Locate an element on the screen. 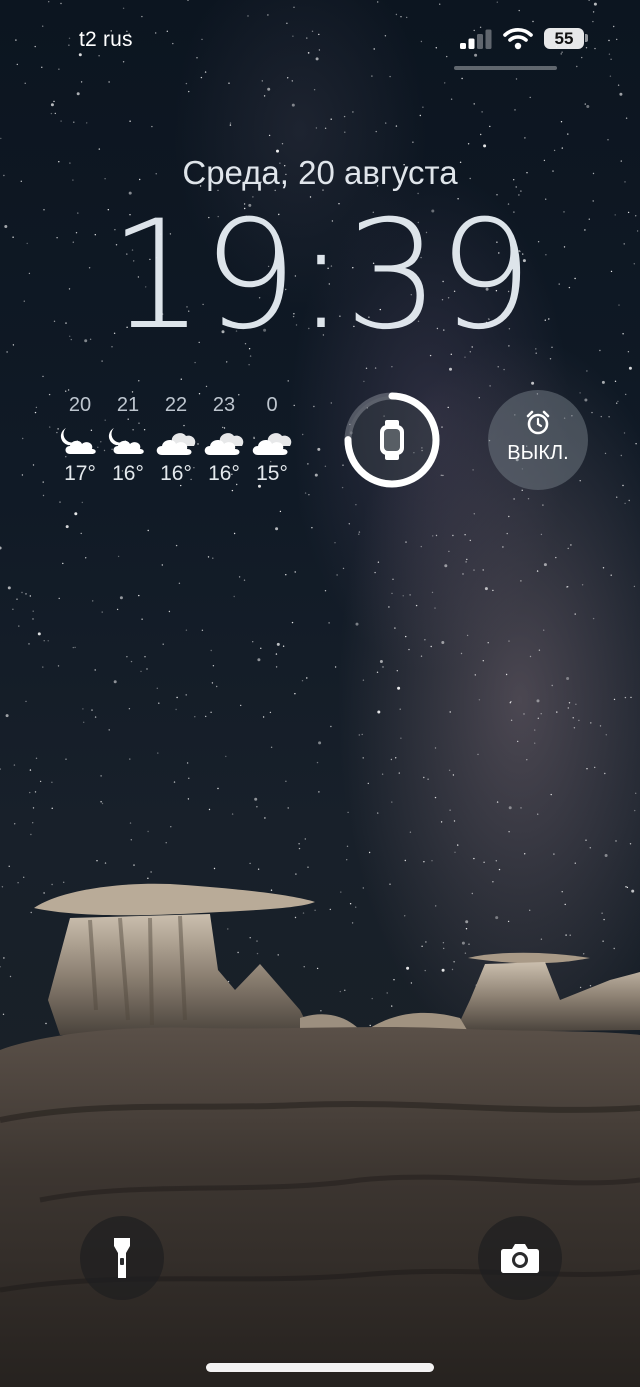 The image size is (640, 1387). watch-battery-widget is located at coordinates (392, 440).